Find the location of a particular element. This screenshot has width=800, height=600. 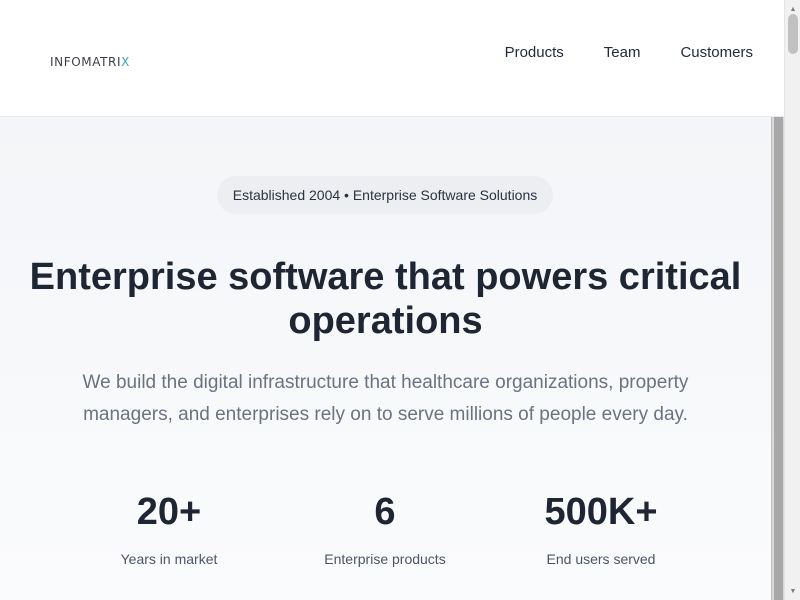

nav-item-team: Team is located at coordinates (622, 53).